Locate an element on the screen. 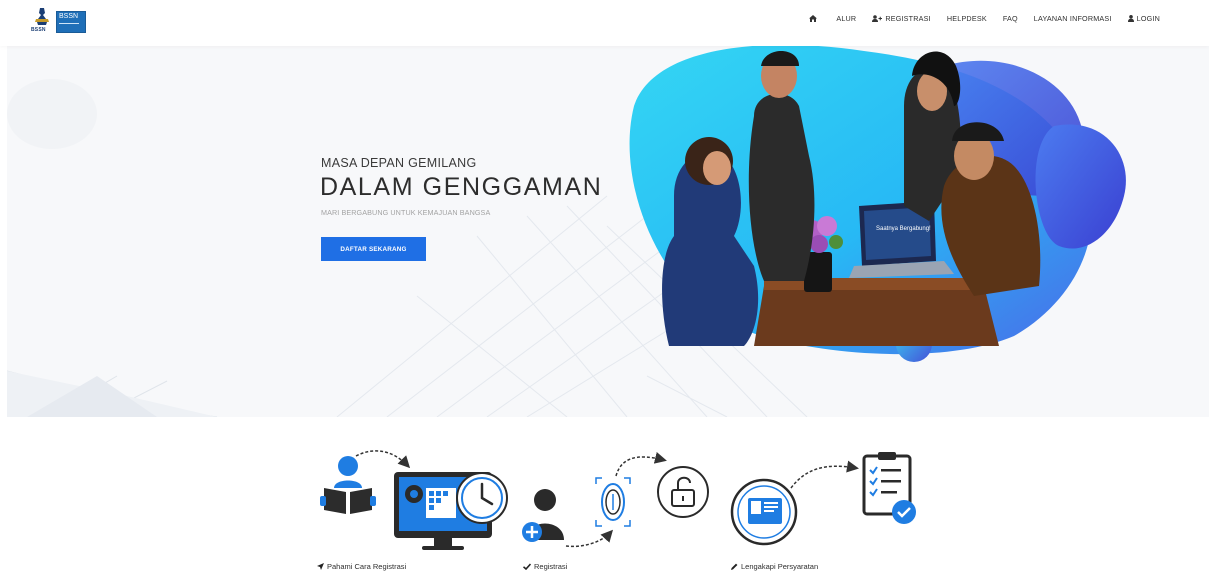 This screenshot has height=577, width=1209. nav-helpdesk-label: HELPDESK is located at coordinates (966, 18).